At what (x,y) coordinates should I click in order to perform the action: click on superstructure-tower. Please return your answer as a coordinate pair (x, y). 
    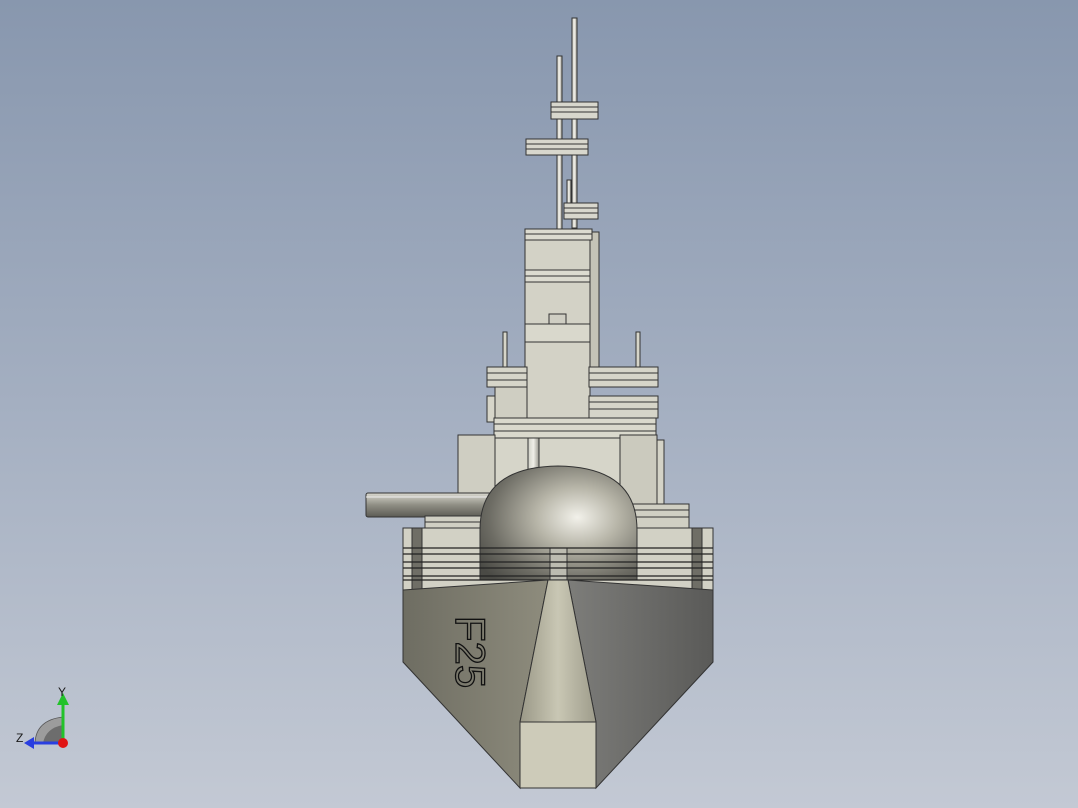
    Looking at the image, I should click on (562, 326).